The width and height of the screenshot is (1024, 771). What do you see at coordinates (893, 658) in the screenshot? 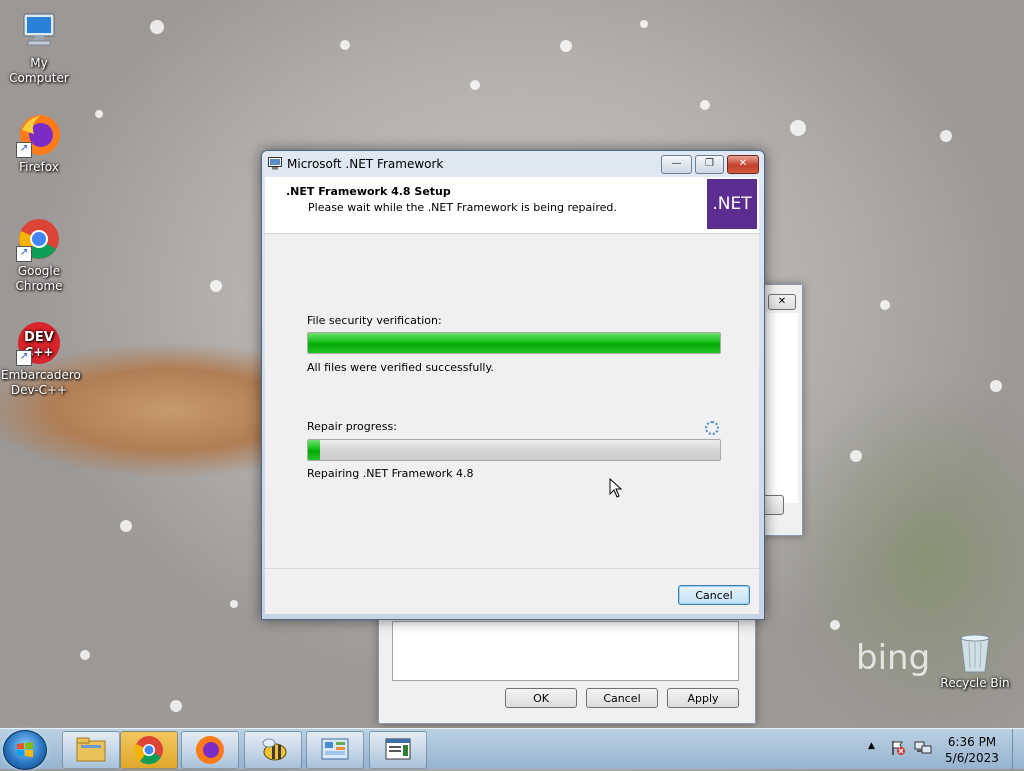
I see `bing-watermark: bing` at bounding box center [893, 658].